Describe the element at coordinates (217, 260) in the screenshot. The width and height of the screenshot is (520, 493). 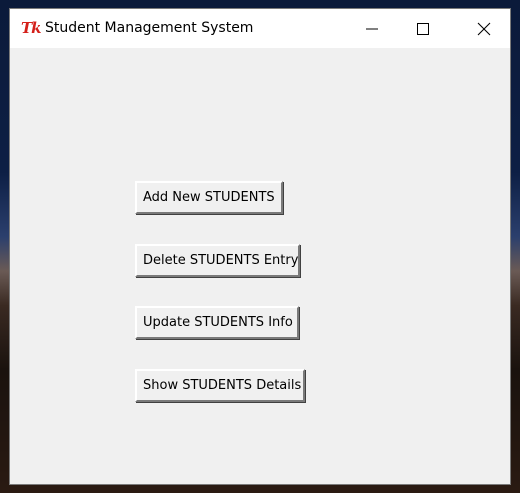
I see `delete-student-button: Delete STUDENTS Entry` at that location.